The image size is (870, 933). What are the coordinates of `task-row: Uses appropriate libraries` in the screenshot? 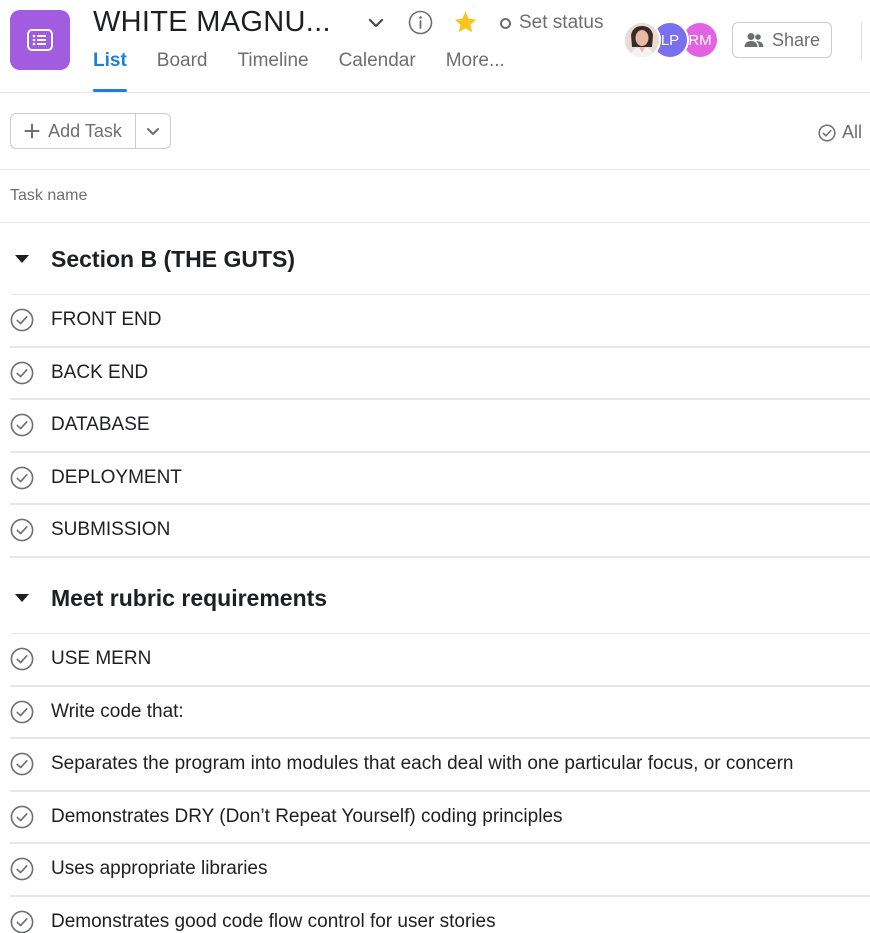 It's located at (440, 870).